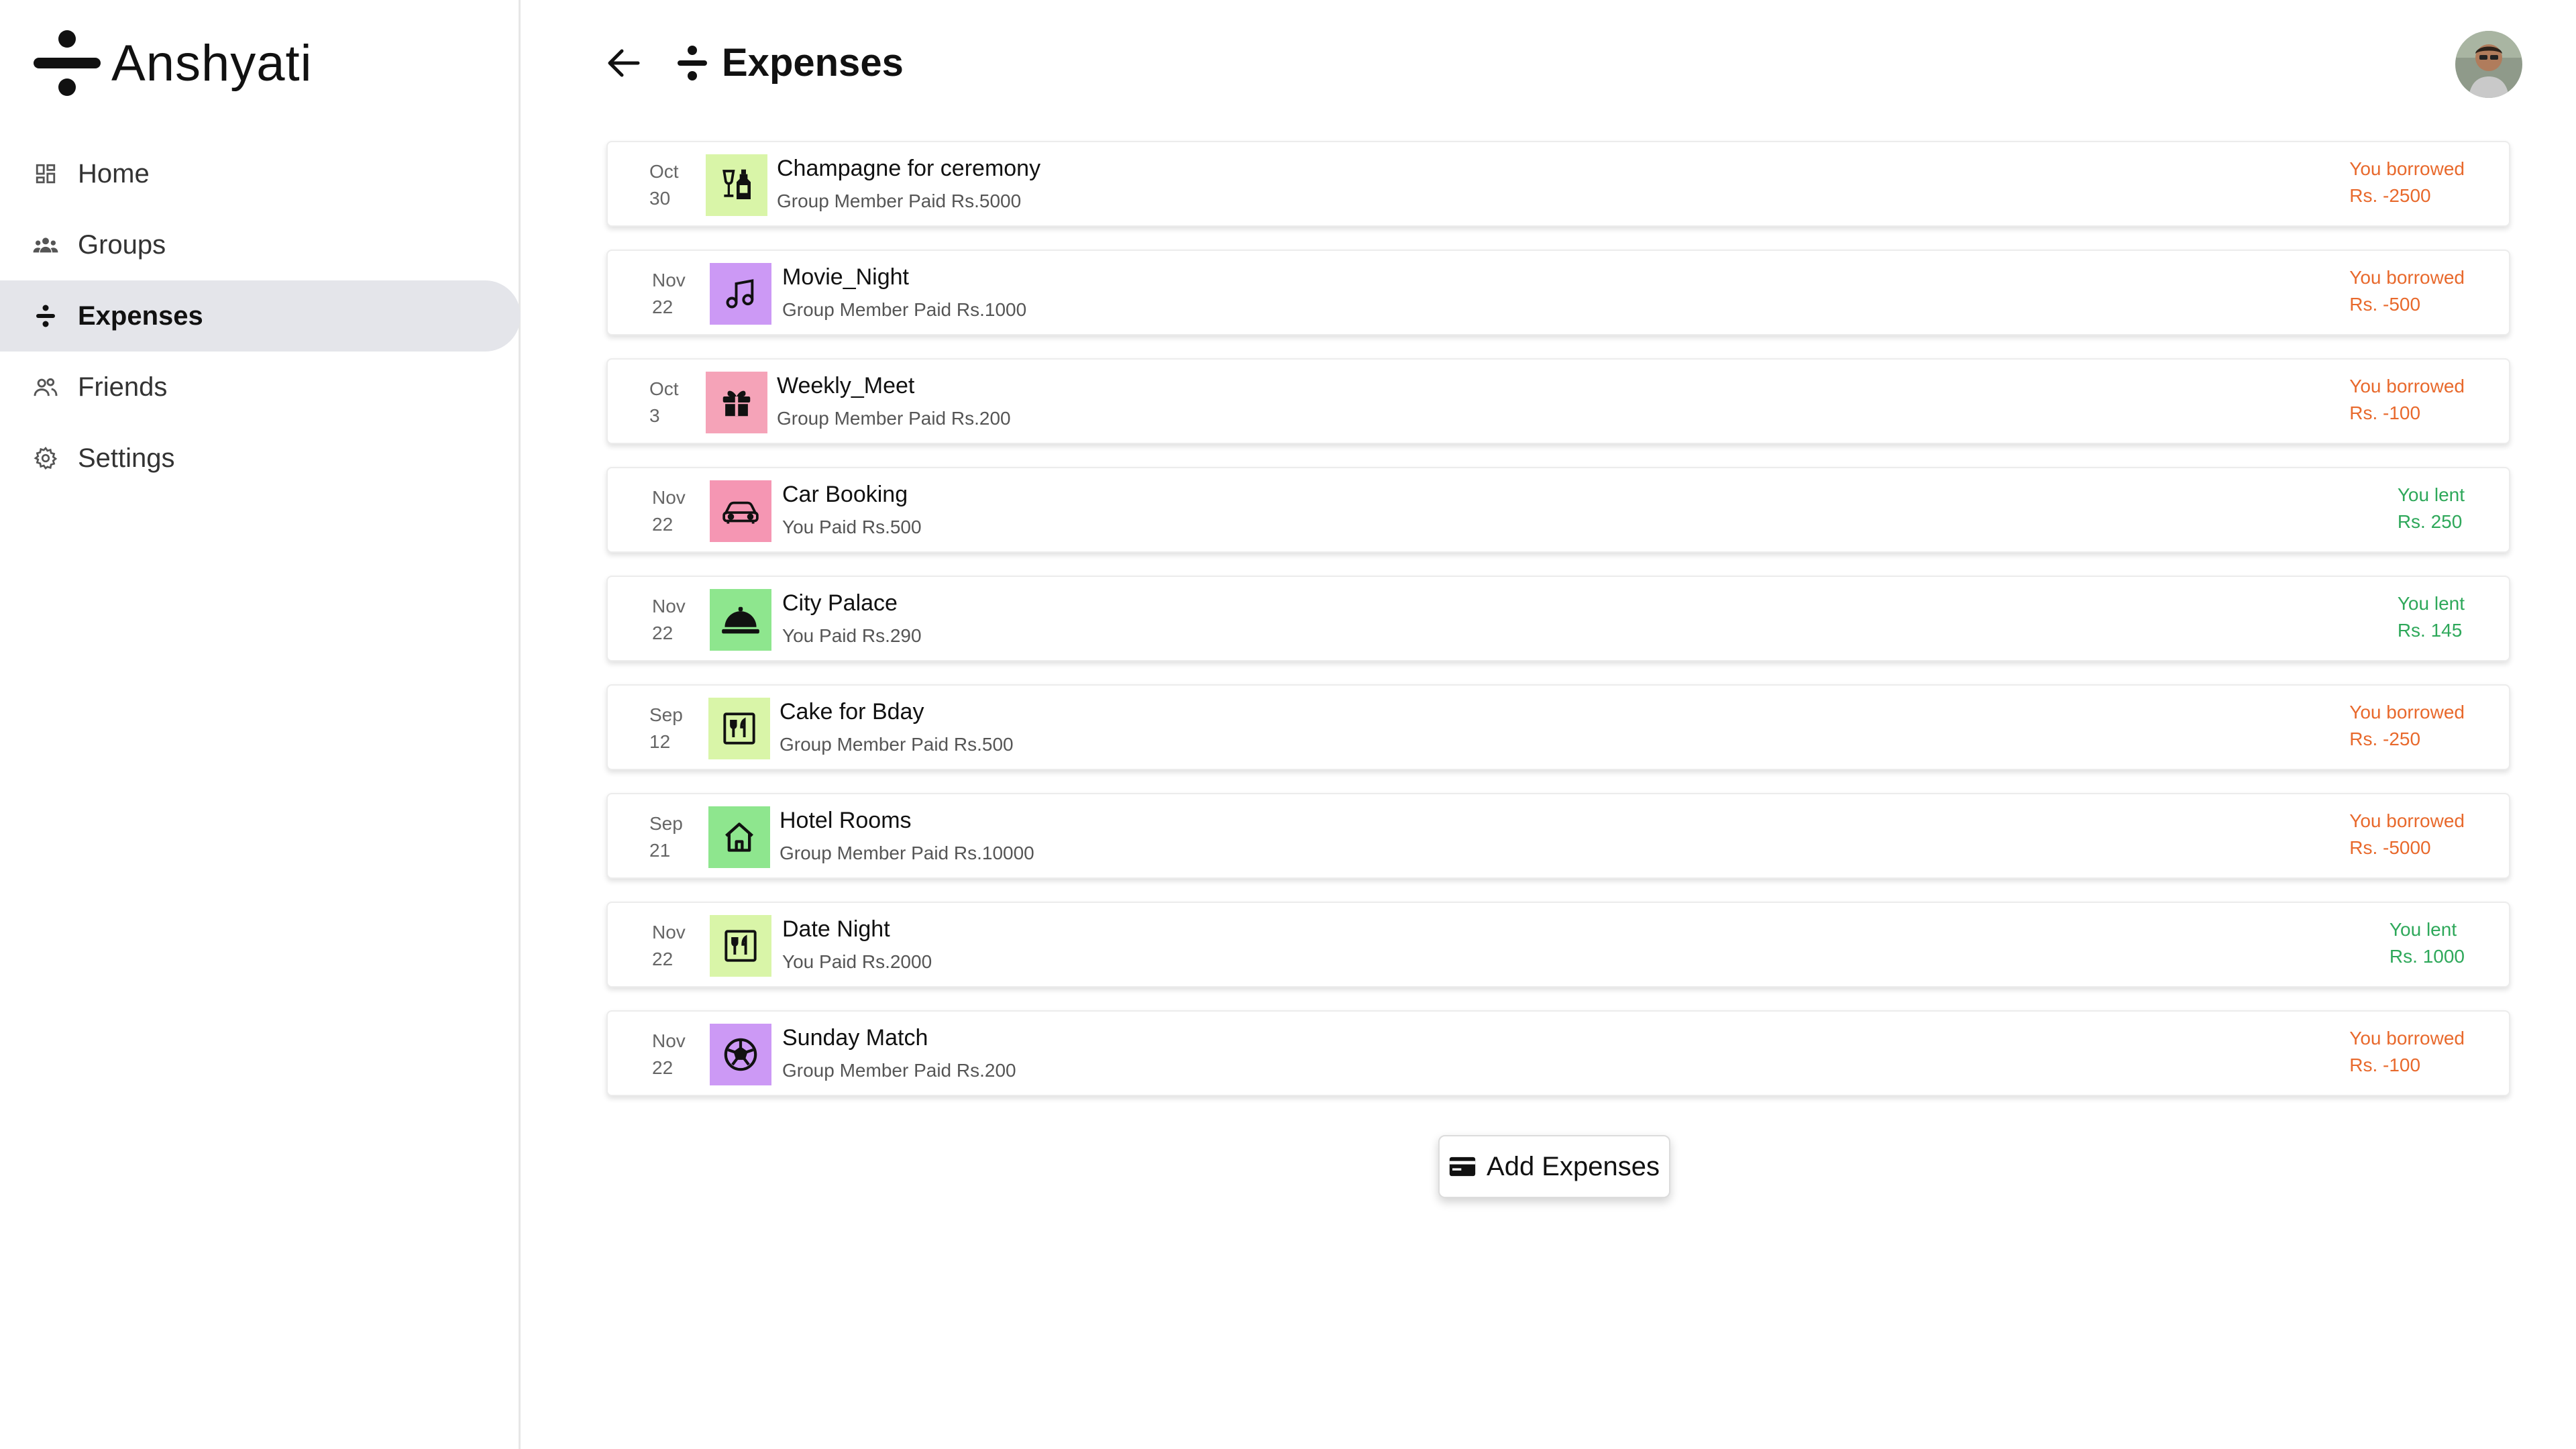  I want to click on service-bell-icon, so click(740, 620).